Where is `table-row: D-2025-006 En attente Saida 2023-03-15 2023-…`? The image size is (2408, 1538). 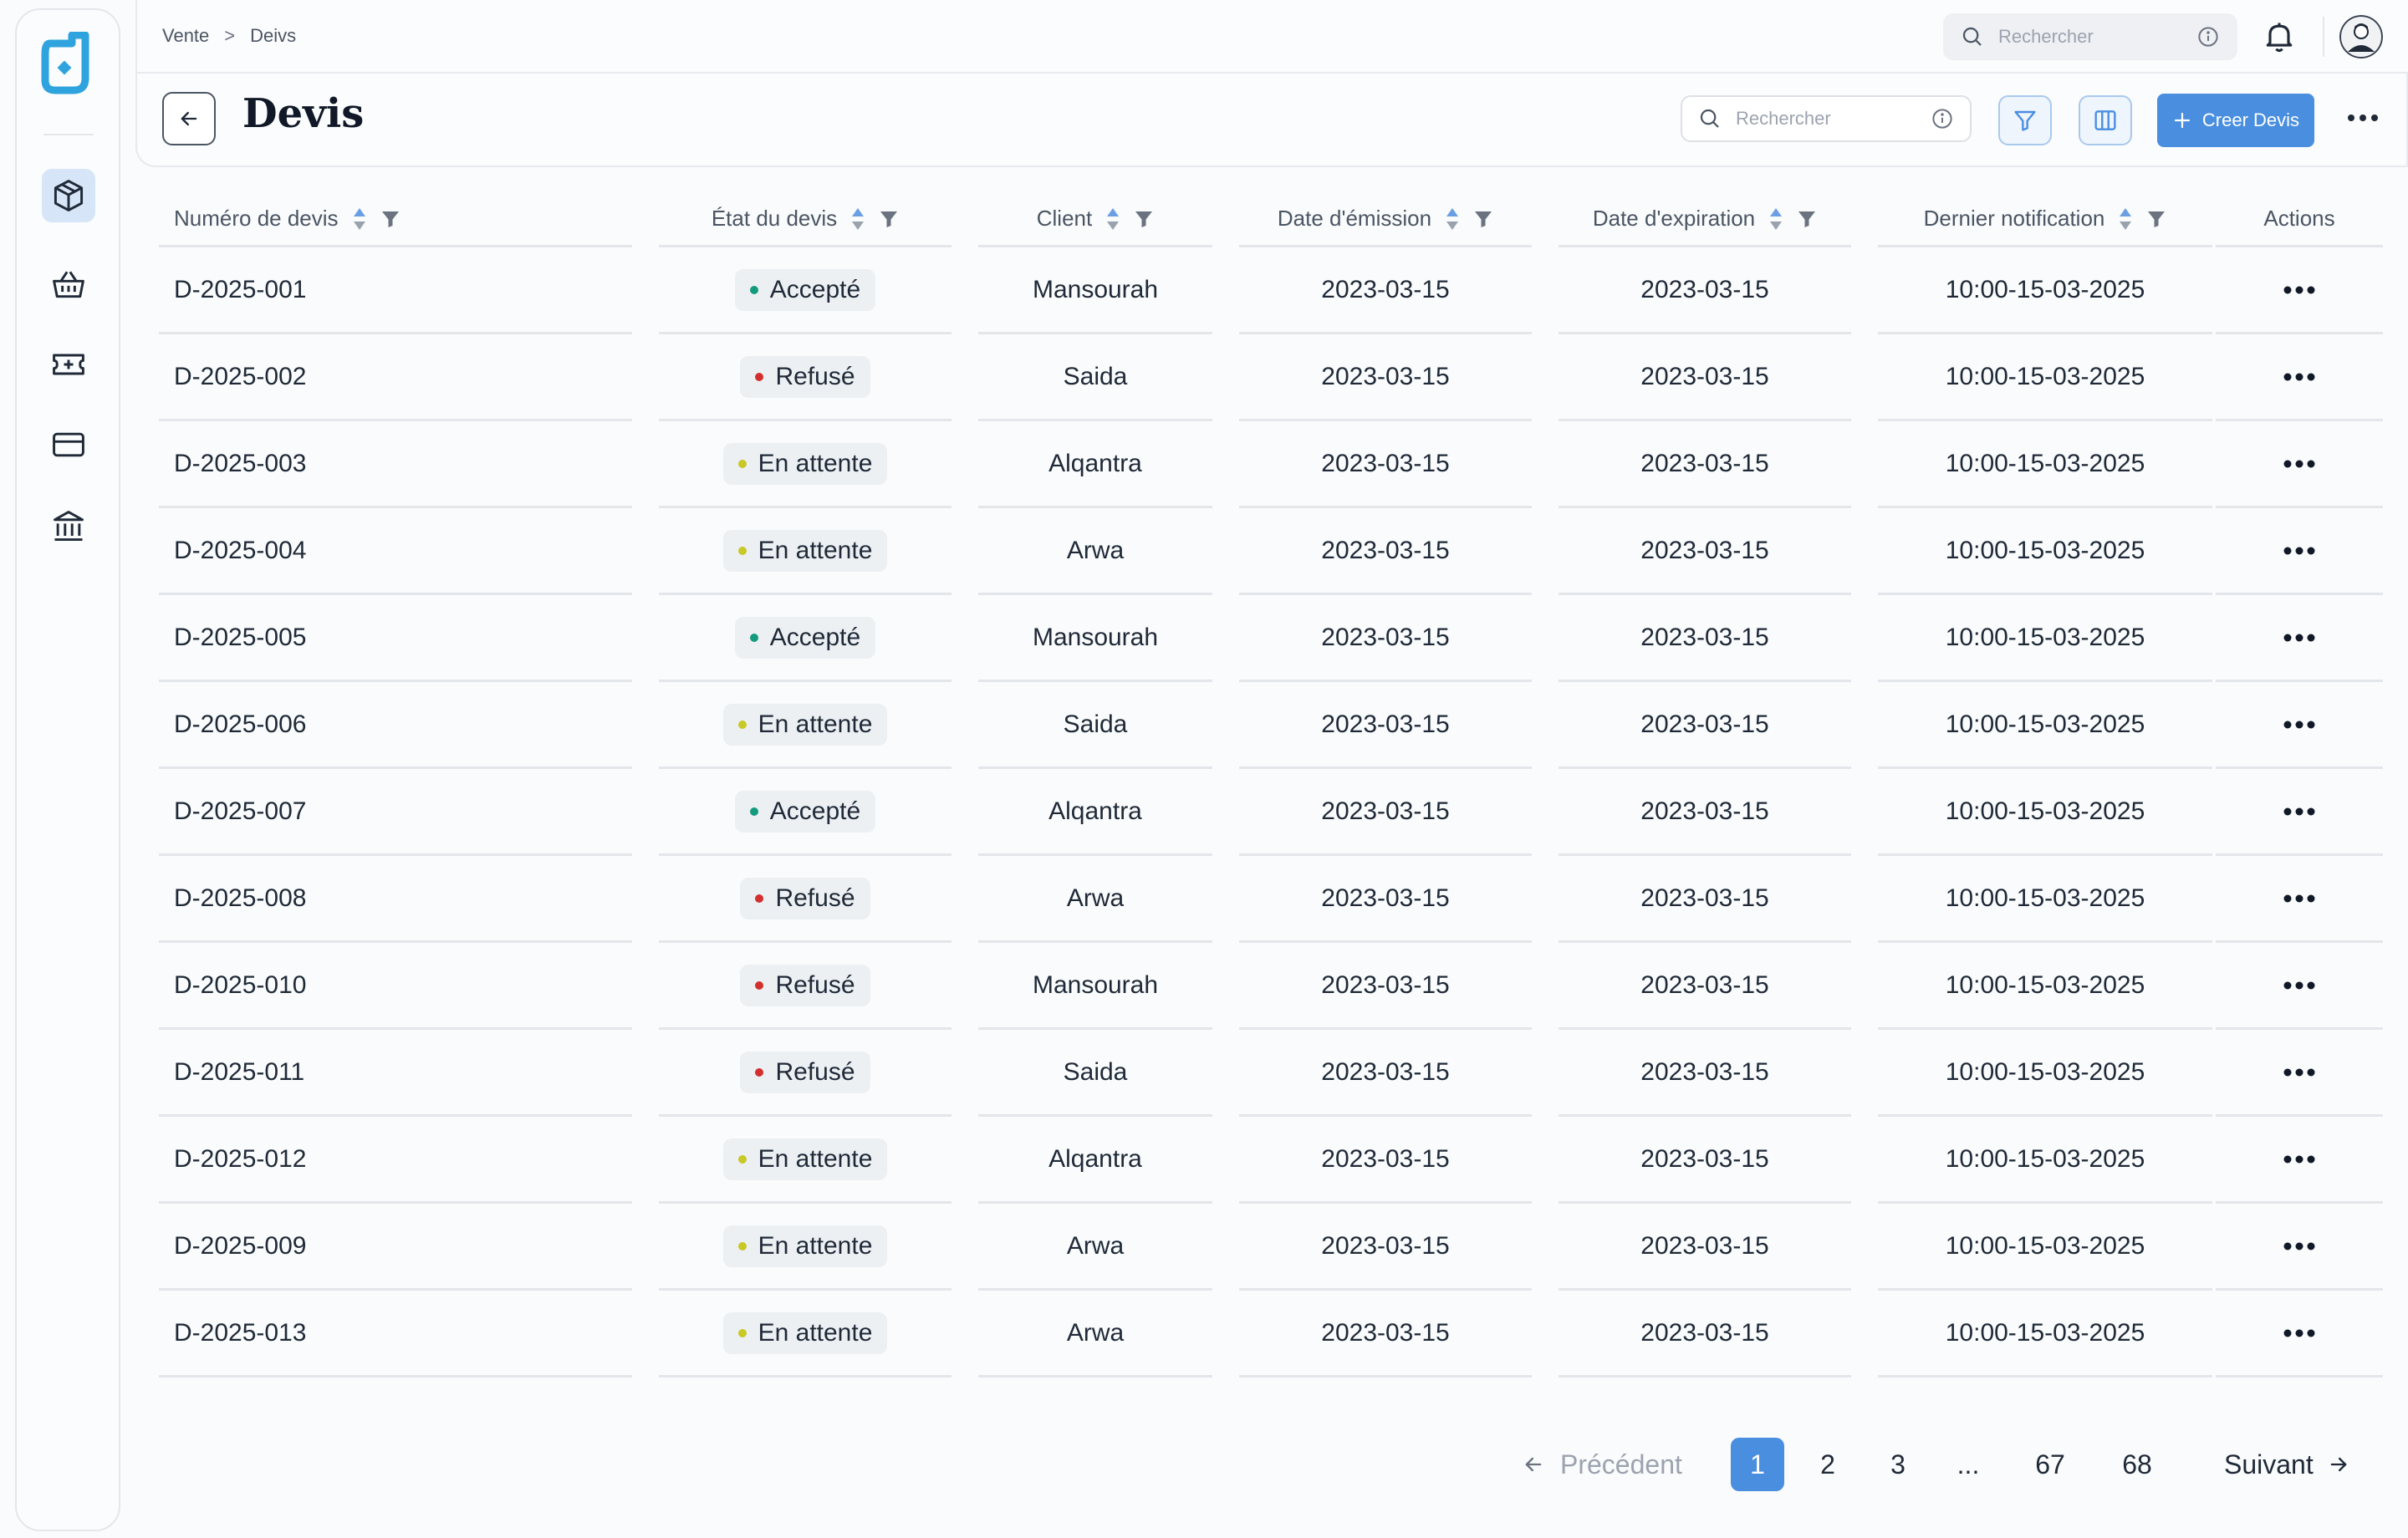 table-row: D-2025-006 En attente Saida 2023-03-15 2023-… is located at coordinates (1271, 725).